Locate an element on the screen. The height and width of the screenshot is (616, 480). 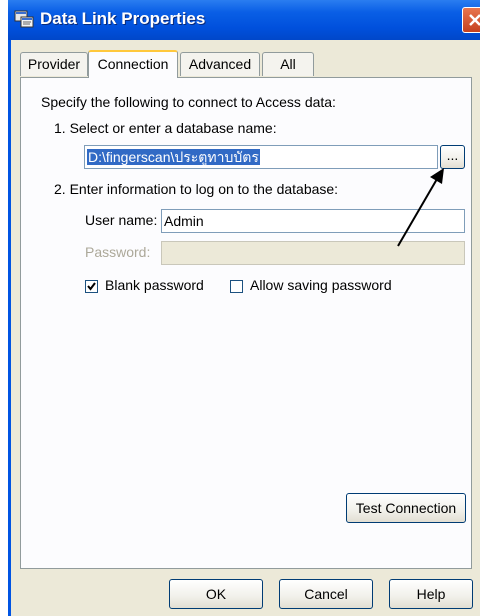
cancel-button: Cancel is located at coordinates (326, 594).